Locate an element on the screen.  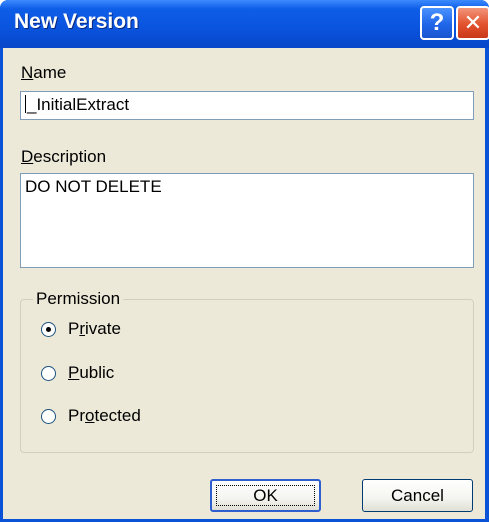
question-mark-icon: ? is located at coordinates (437, 22).